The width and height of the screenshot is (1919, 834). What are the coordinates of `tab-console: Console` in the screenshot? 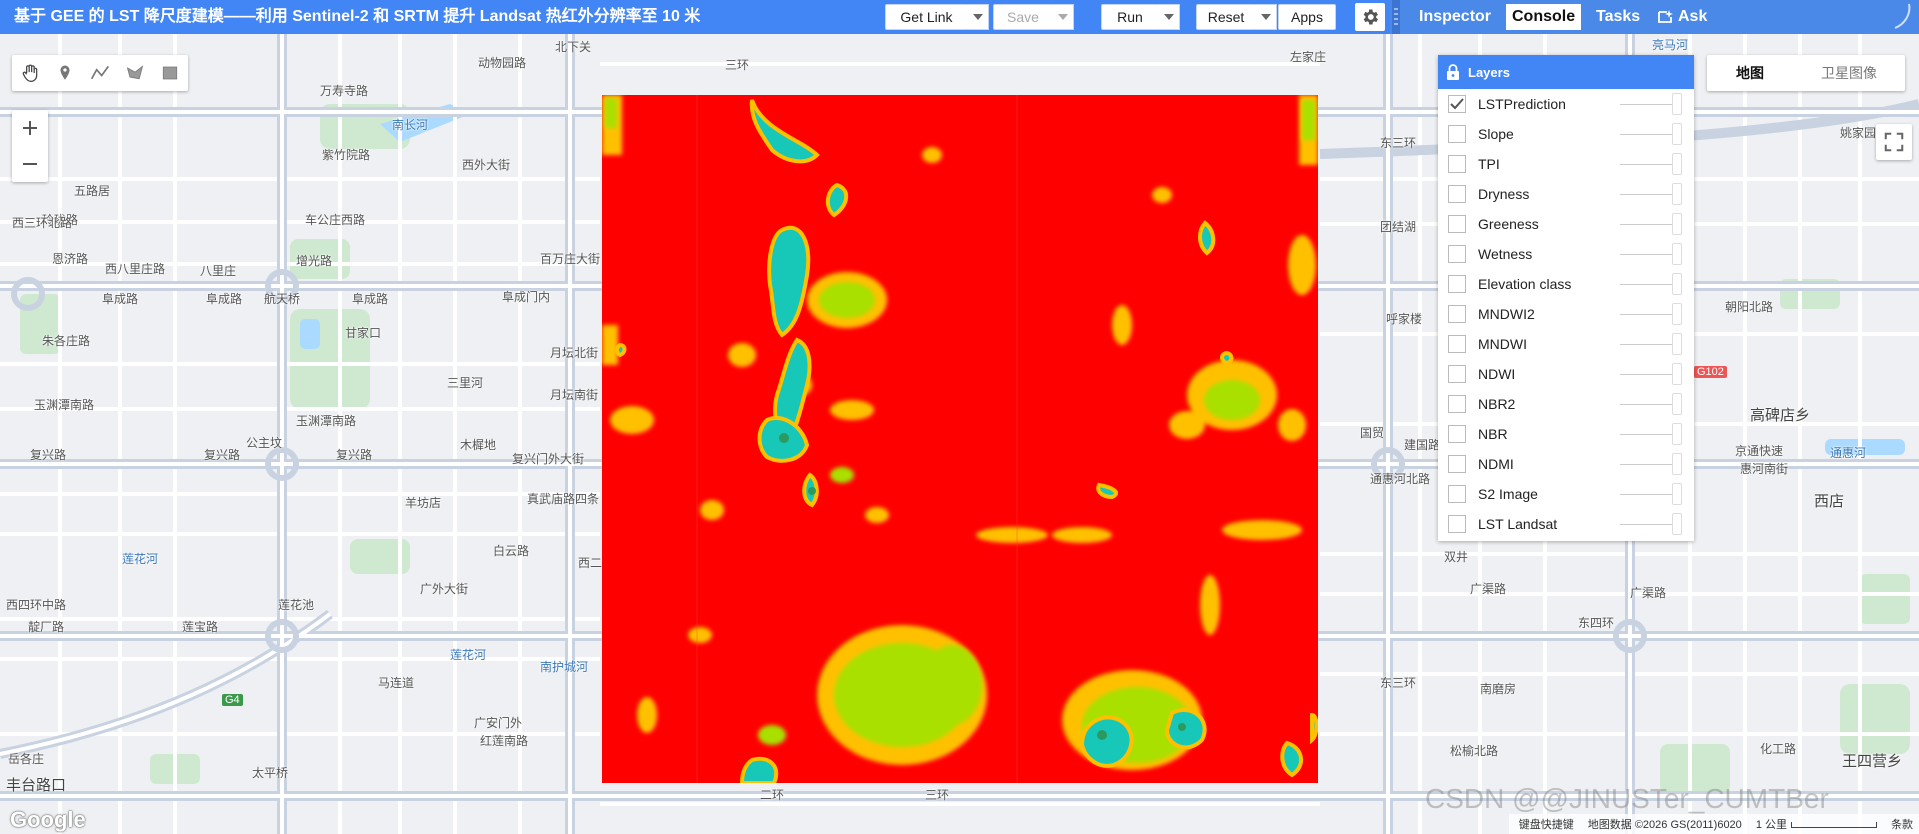 It's located at (1544, 17).